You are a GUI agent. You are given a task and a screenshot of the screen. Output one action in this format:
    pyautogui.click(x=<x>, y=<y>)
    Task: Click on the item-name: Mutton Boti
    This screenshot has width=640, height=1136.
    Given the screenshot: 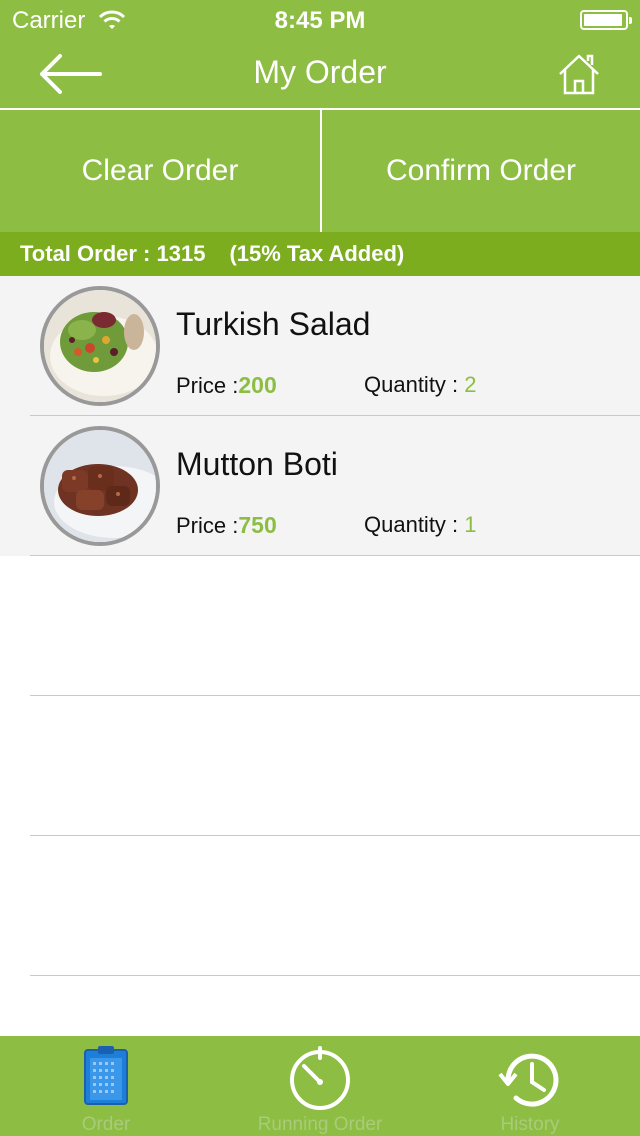 What is the action you would take?
    pyautogui.click(x=257, y=464)
    